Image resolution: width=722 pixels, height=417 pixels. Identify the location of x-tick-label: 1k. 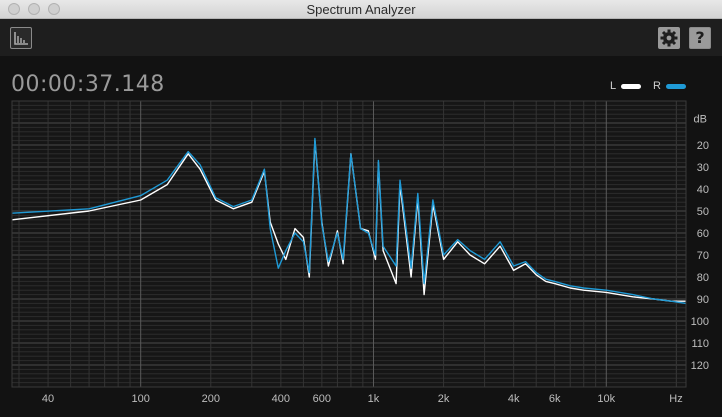
(374, 399).